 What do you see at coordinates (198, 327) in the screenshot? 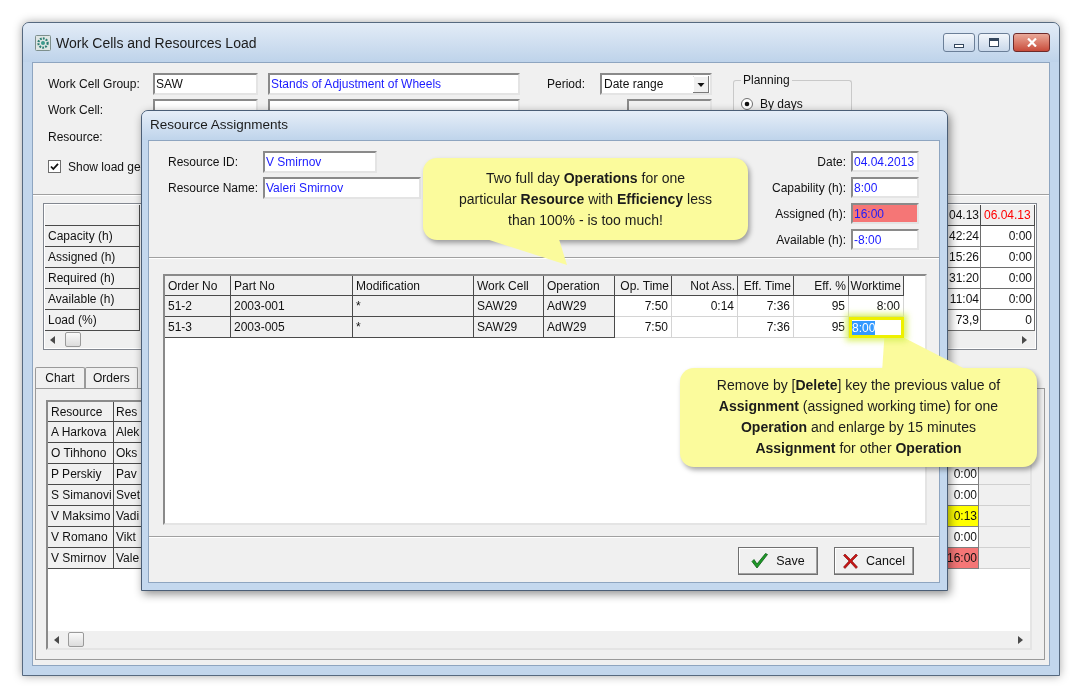
I see `table-cell: 51-3` at bounding box center [198, 327].